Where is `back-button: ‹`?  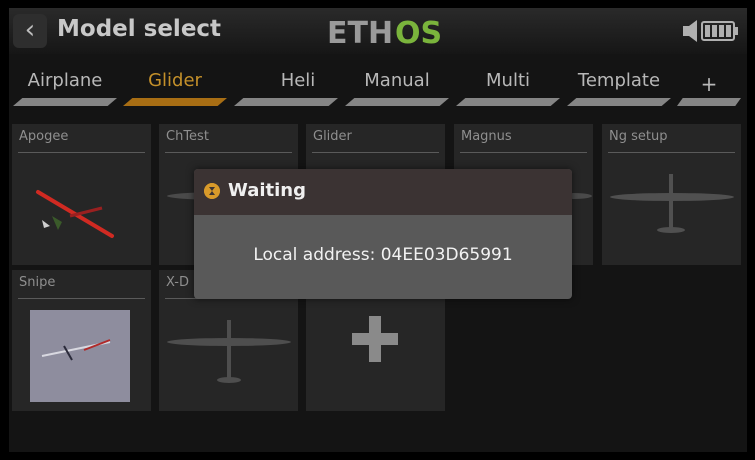 back-button: ‹ is located at coordinates (30, 31).